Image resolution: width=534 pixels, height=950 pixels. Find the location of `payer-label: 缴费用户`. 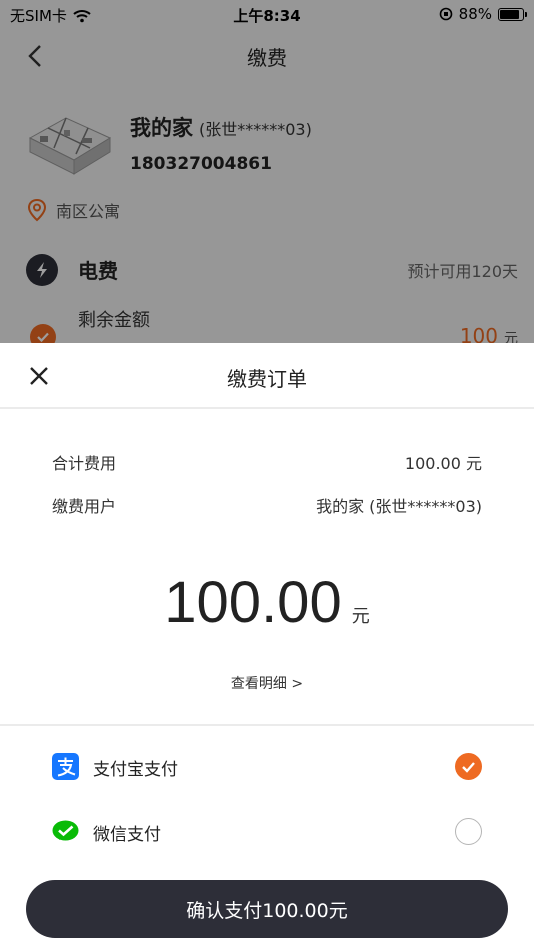

payer-label: 缴费用户 is located at coordinates (84, 506).